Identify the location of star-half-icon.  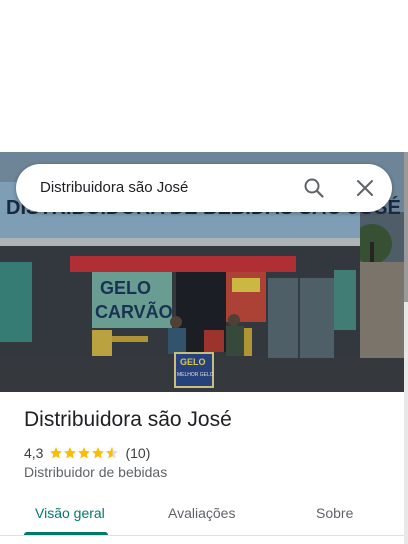
(112, 453).